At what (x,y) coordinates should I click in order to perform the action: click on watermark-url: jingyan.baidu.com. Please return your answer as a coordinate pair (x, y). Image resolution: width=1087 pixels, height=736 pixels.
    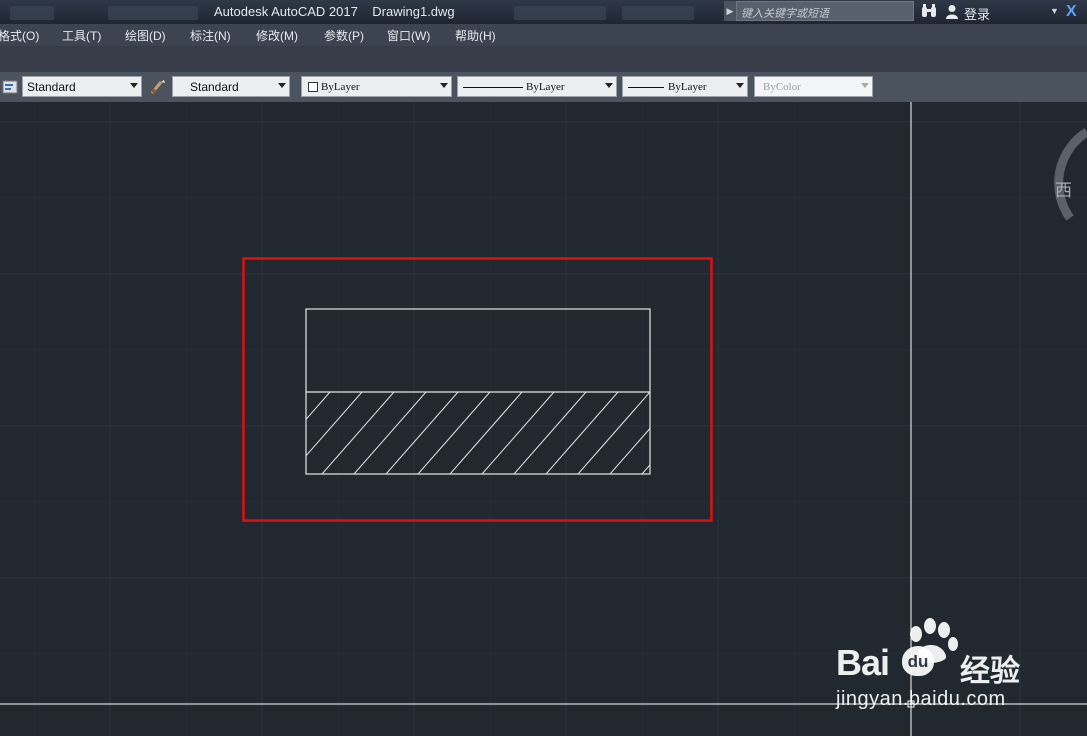
    Looking at the image, I should click on (921, 699).